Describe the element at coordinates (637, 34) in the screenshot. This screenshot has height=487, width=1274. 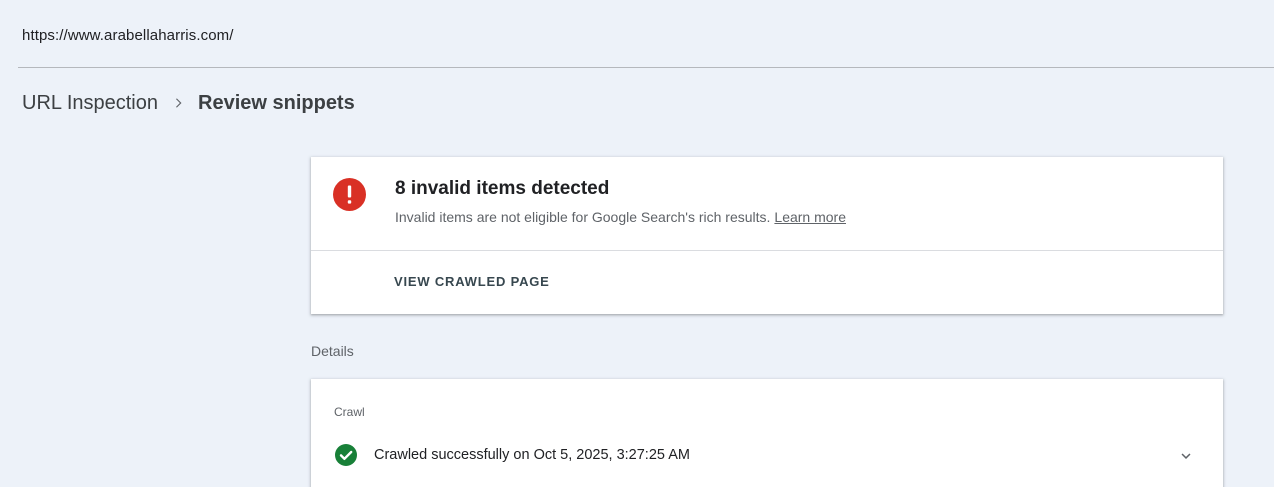
I see `url-bar: https://www.arabellaharris.com/` at that location.